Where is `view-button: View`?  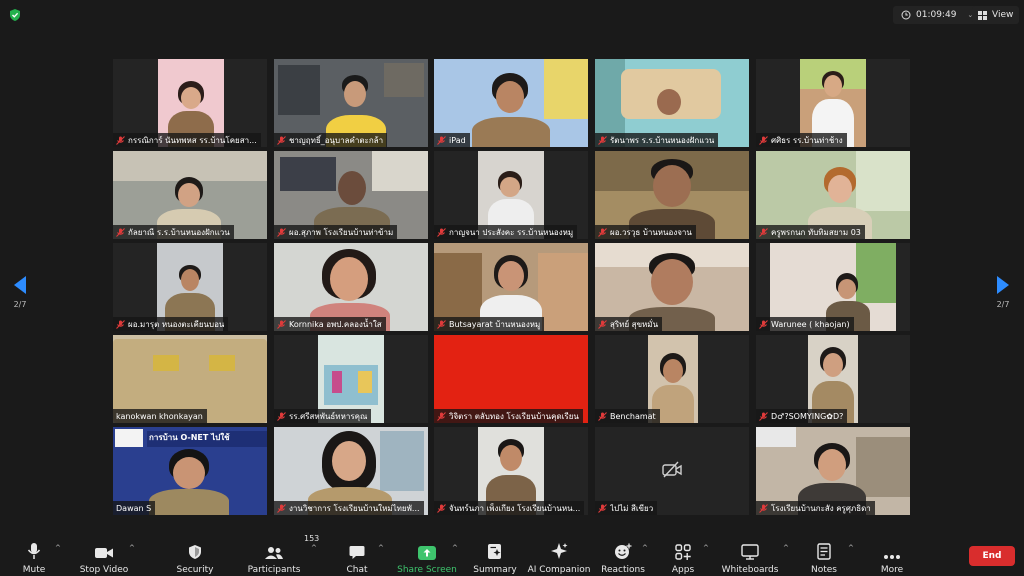 view-button: View is located at coordinates (996, 15).